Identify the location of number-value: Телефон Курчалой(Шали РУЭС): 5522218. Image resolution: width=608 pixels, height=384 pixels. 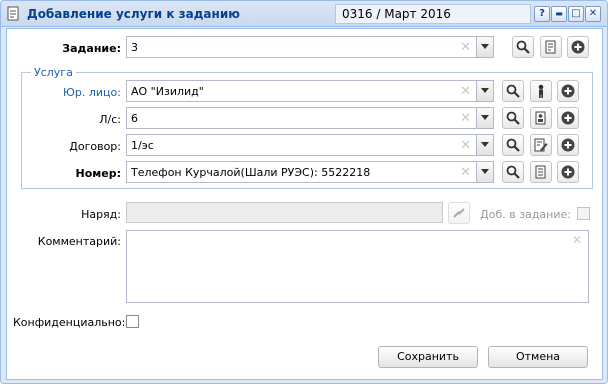
(251, 172).